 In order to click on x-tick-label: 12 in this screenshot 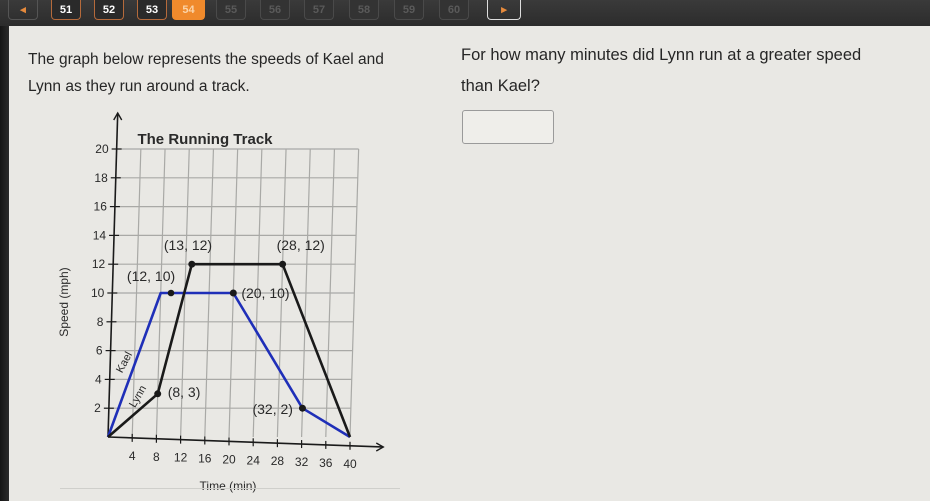, I will do `click(181, 458)`.